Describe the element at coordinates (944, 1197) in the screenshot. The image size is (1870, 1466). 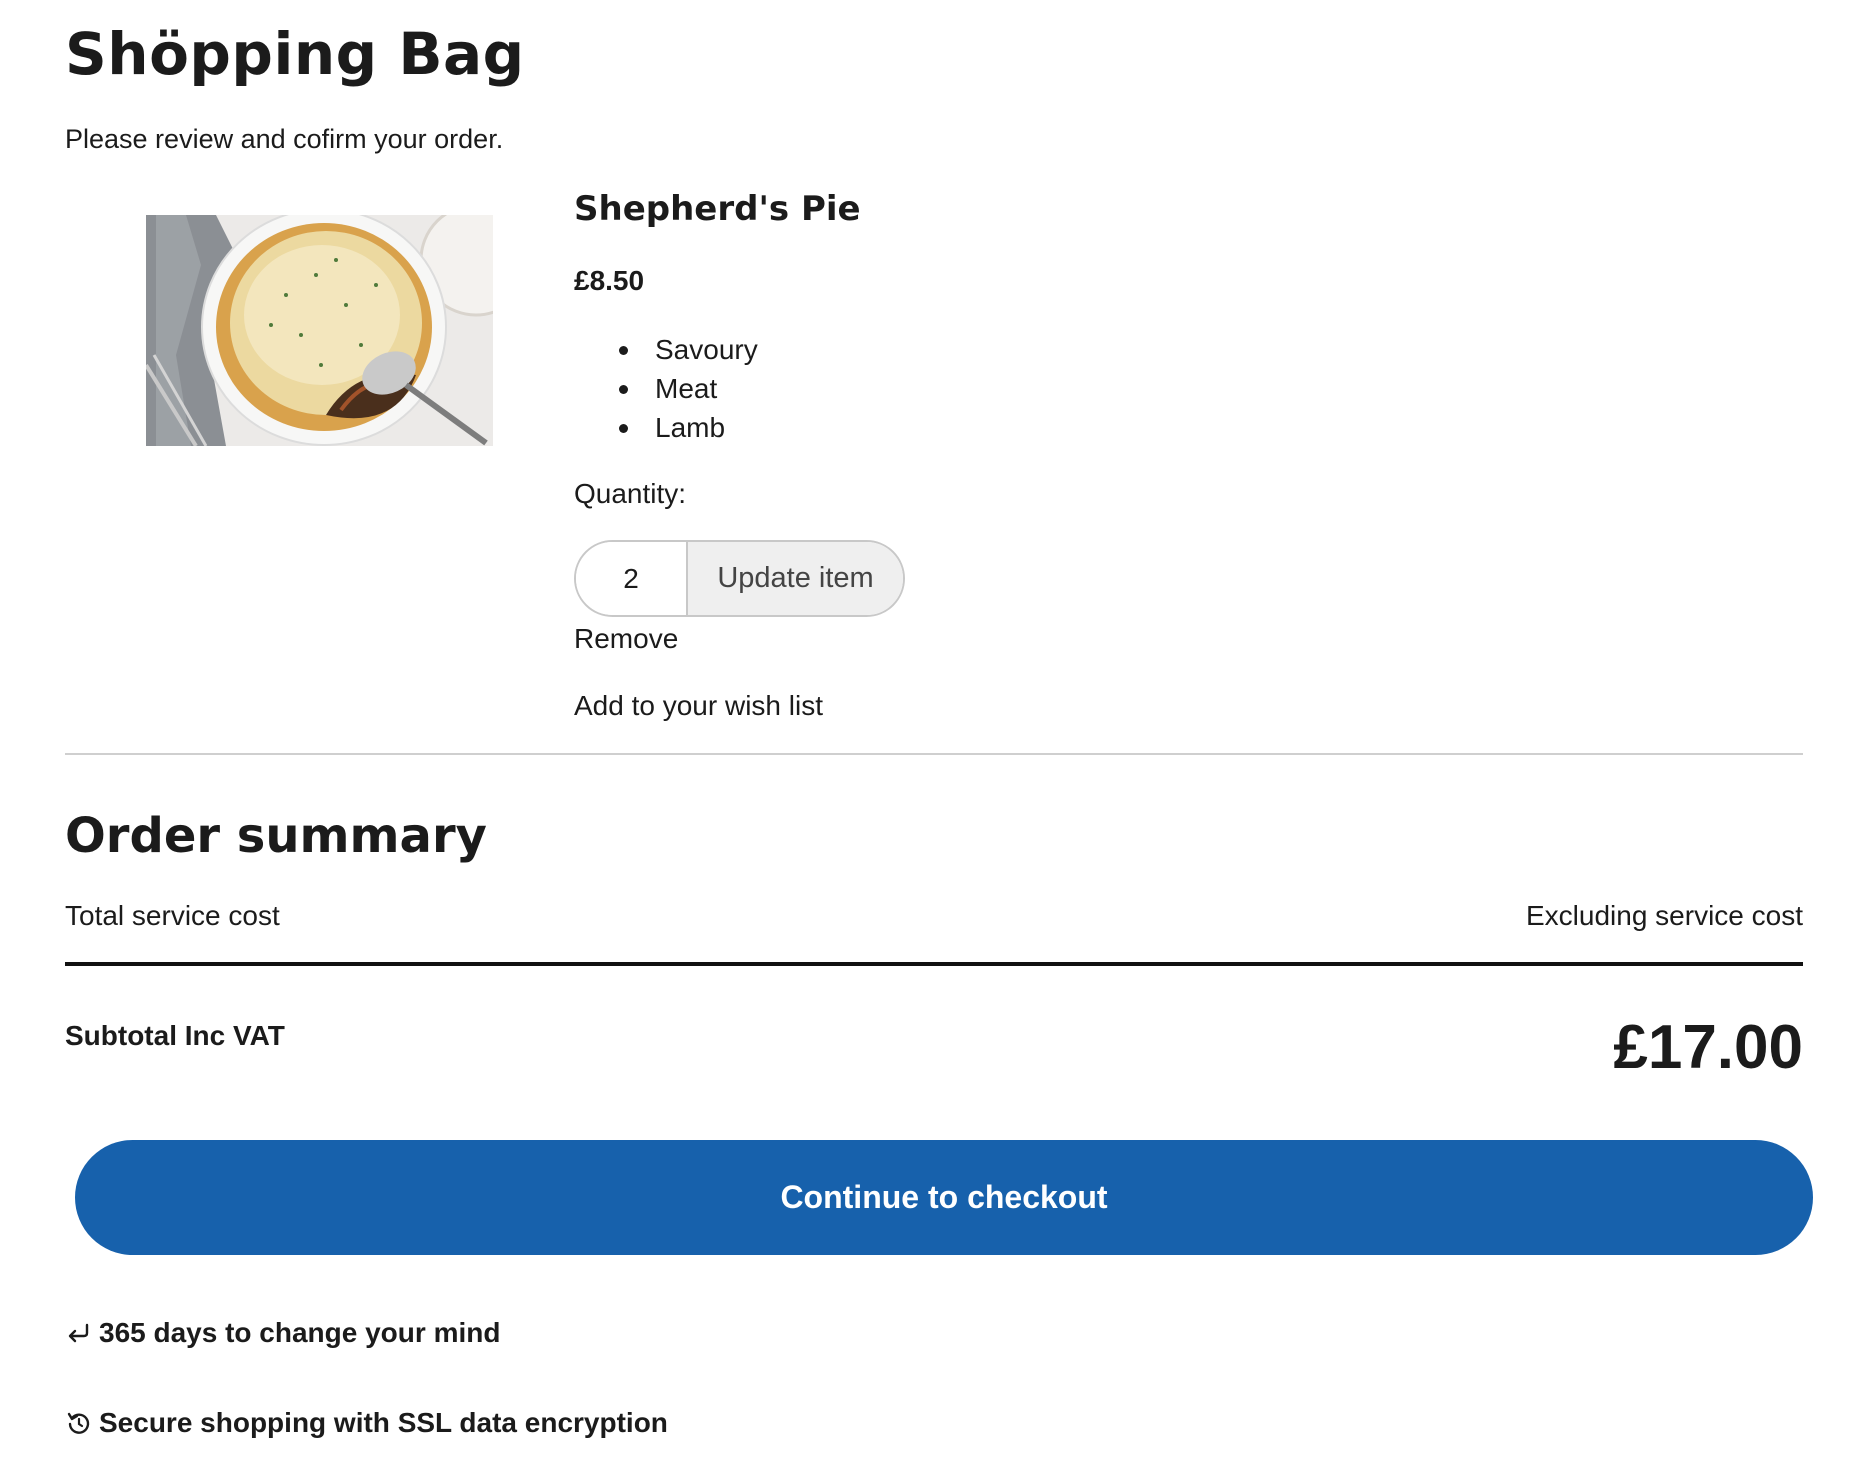
I see `continue-to-checkout-button: Continue to checkout` at that location.